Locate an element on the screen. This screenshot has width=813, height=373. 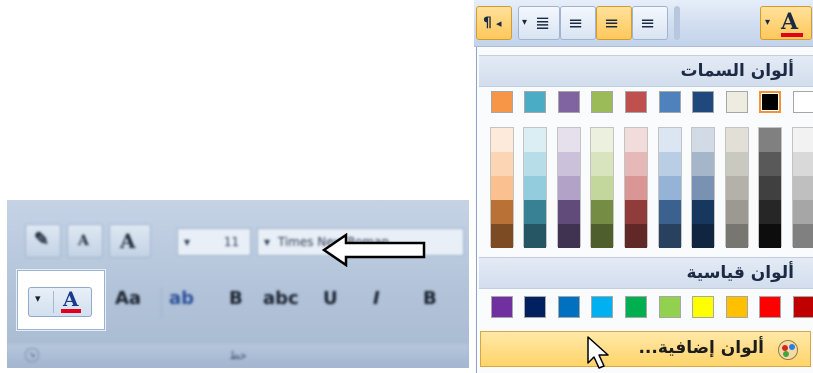
grow-font-icon: A is located at coordinates (128, 241).